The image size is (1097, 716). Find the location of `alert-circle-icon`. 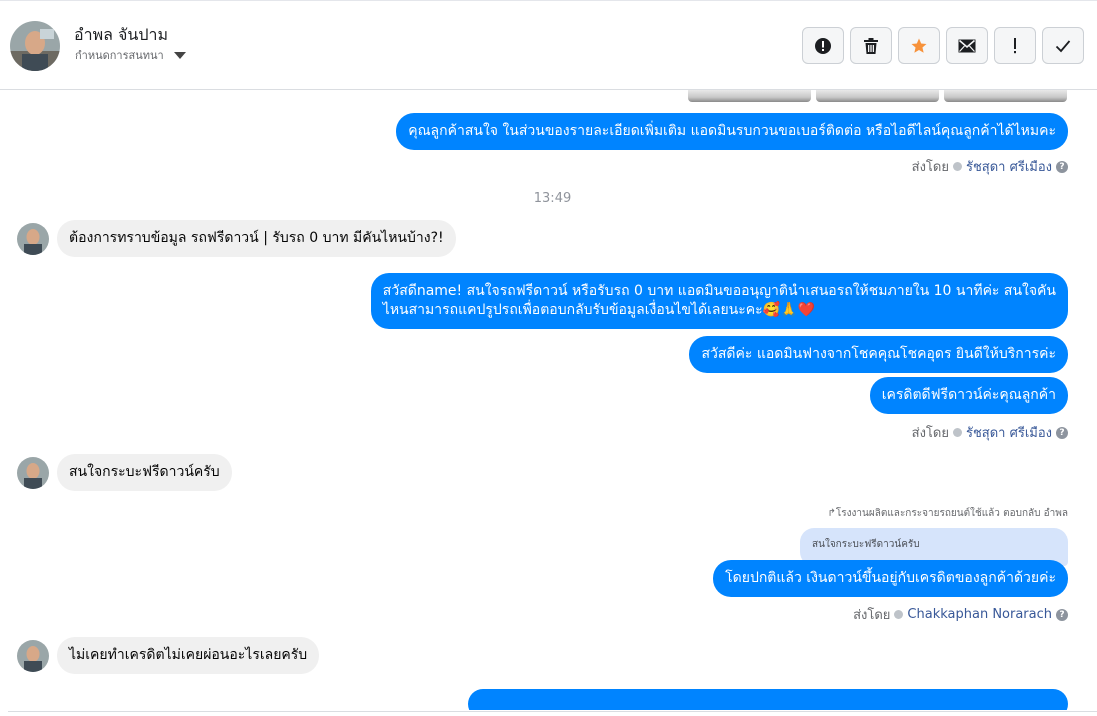

alert-circle-icon is located at coordinates (823, 45).